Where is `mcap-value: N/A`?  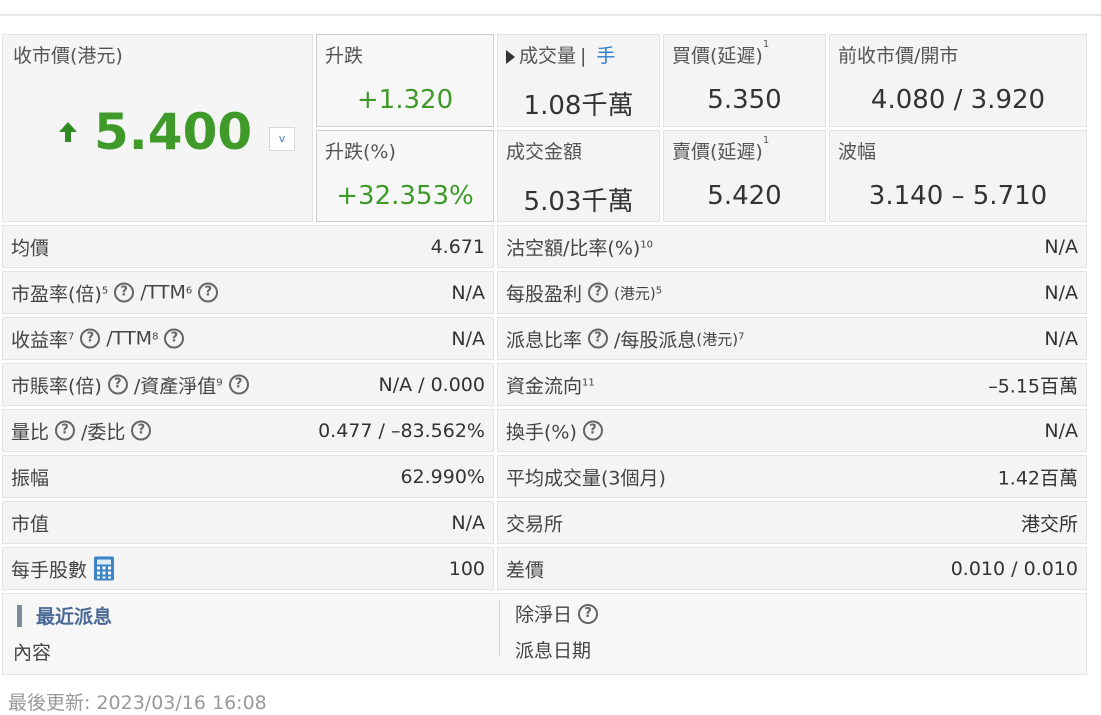
mcap-value: N/A is located at coordinates (468, 522).